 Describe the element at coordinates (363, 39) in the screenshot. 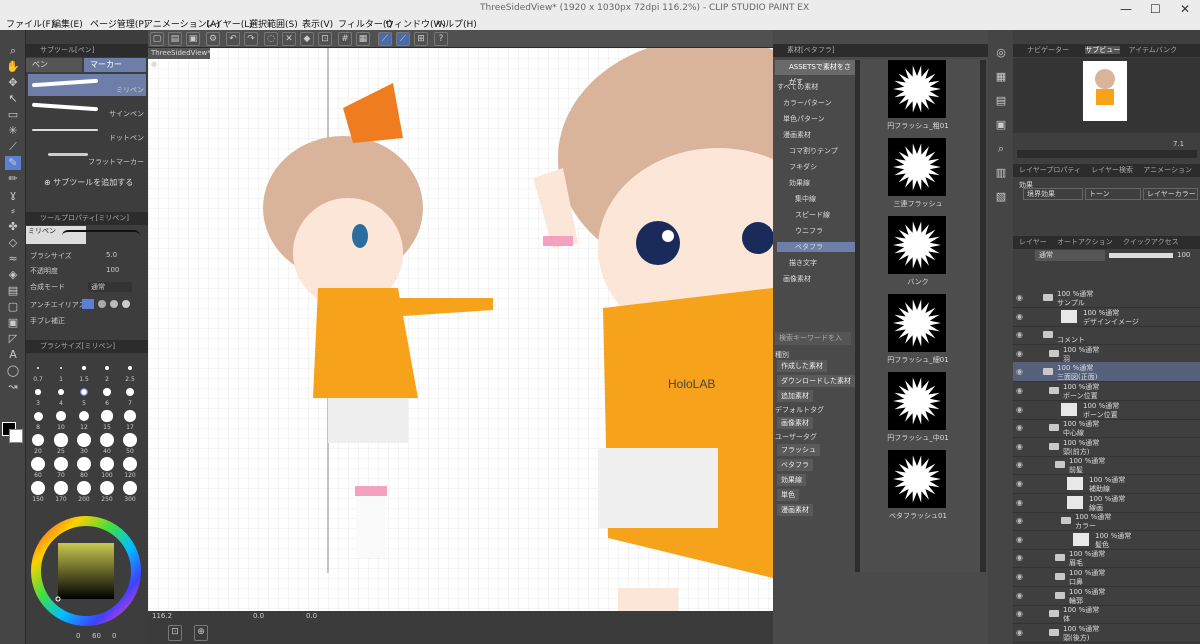

I see `ruler-icon: ▦` at that location.